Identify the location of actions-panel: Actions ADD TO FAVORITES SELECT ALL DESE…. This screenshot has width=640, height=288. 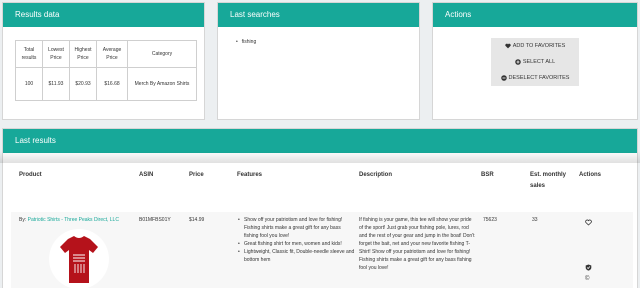
(535, 61).